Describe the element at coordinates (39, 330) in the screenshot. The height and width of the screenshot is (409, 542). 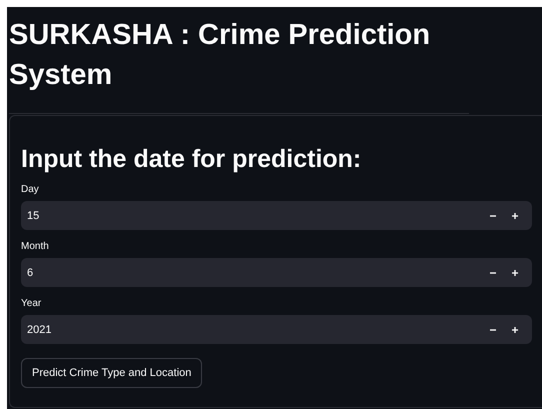
I see `field-value: 2021` at that location.